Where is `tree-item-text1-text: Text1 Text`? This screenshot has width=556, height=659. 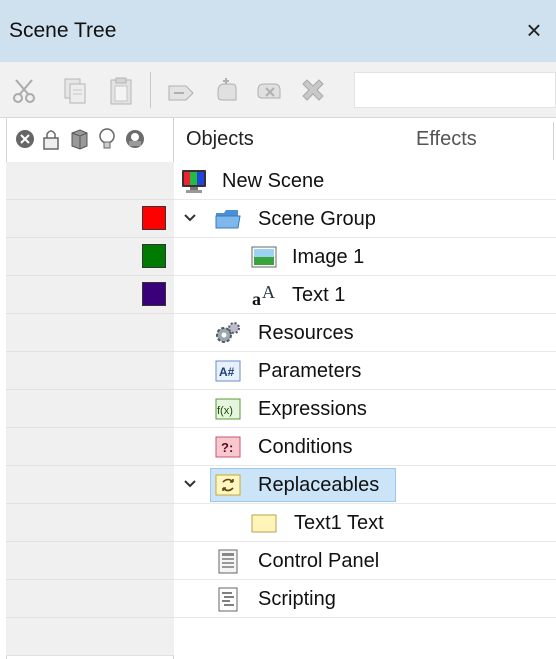 tree-item-text1-text: Text1 Text is located at coordinates (365, 523).